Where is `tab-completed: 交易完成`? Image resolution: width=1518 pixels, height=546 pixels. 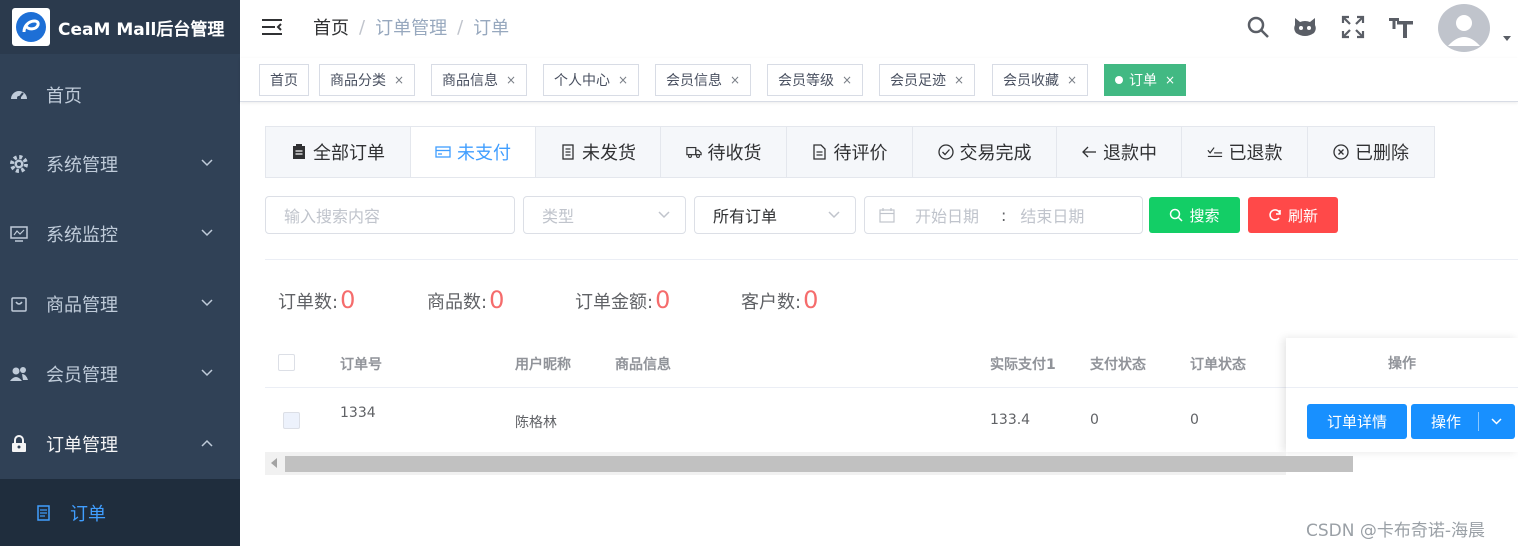
tab-completed: 交易完成 is located at coordinates (985, 152).